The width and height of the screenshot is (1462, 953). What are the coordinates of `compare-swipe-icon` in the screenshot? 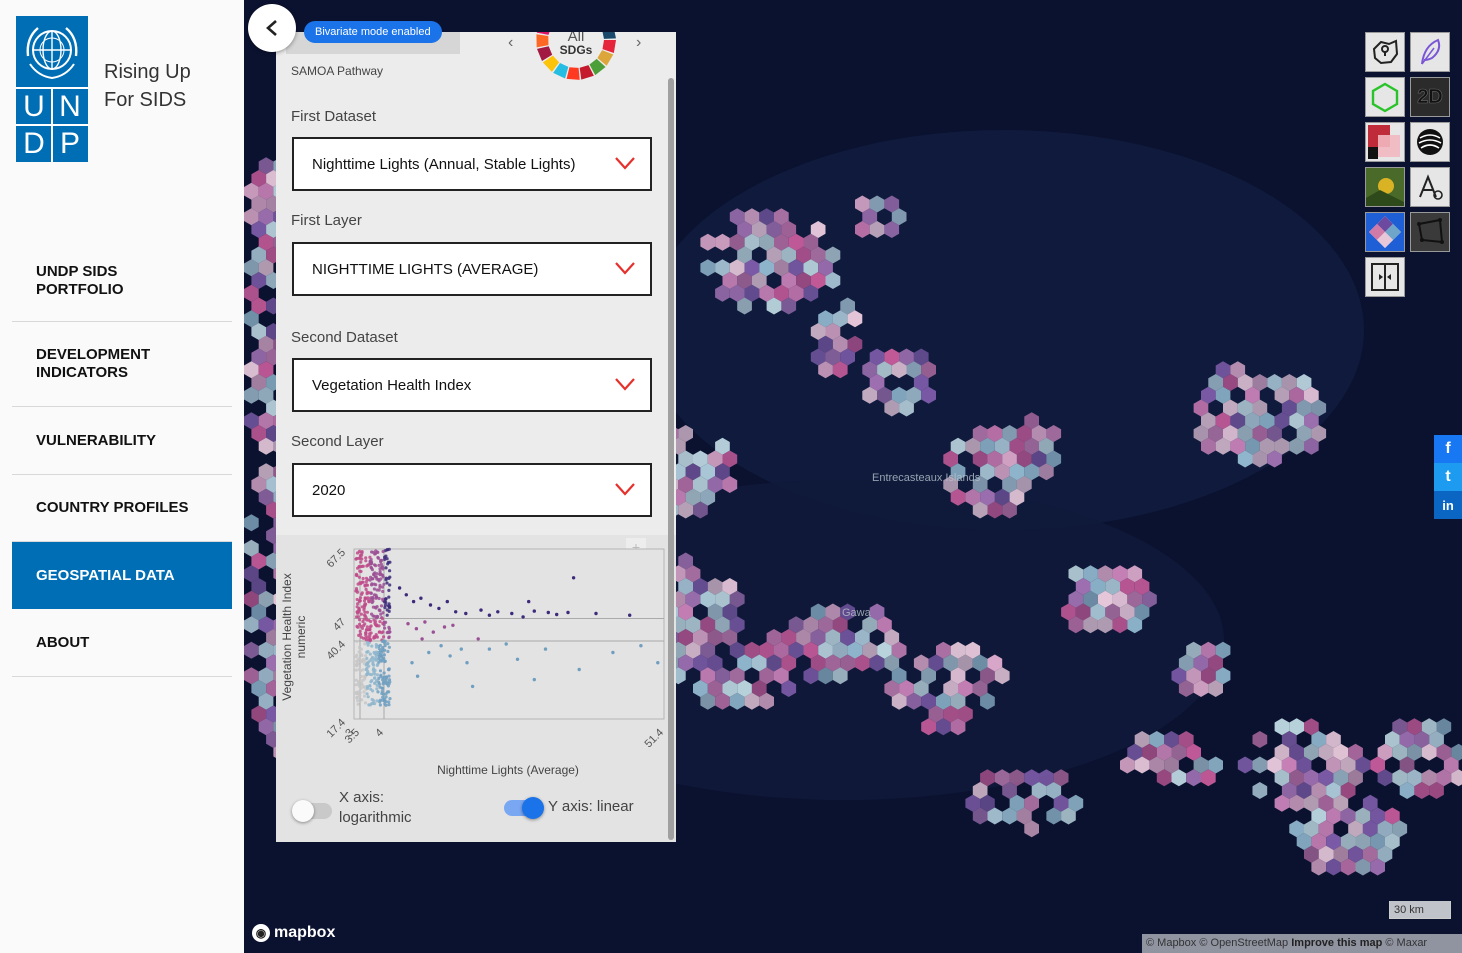 It's located at (1385, 277).